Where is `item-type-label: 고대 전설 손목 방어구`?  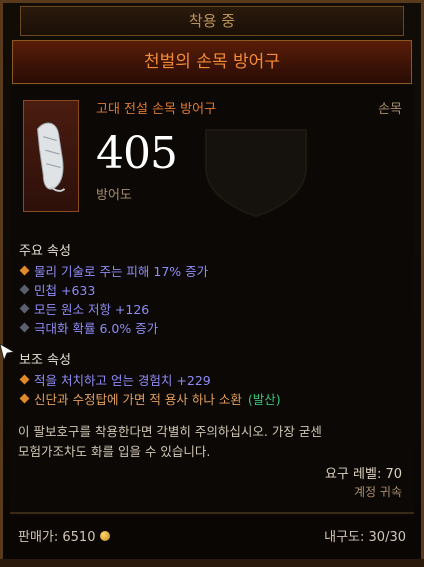
item-type-label: 고대 전설 손목 방어구 is located at coordinates (156, 109).